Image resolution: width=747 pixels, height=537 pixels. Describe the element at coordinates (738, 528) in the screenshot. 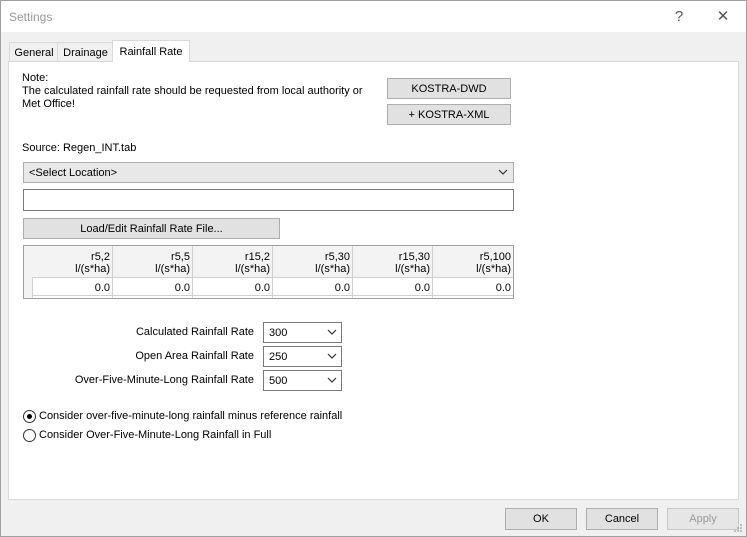

I see `resize-grip-icon` at that location.